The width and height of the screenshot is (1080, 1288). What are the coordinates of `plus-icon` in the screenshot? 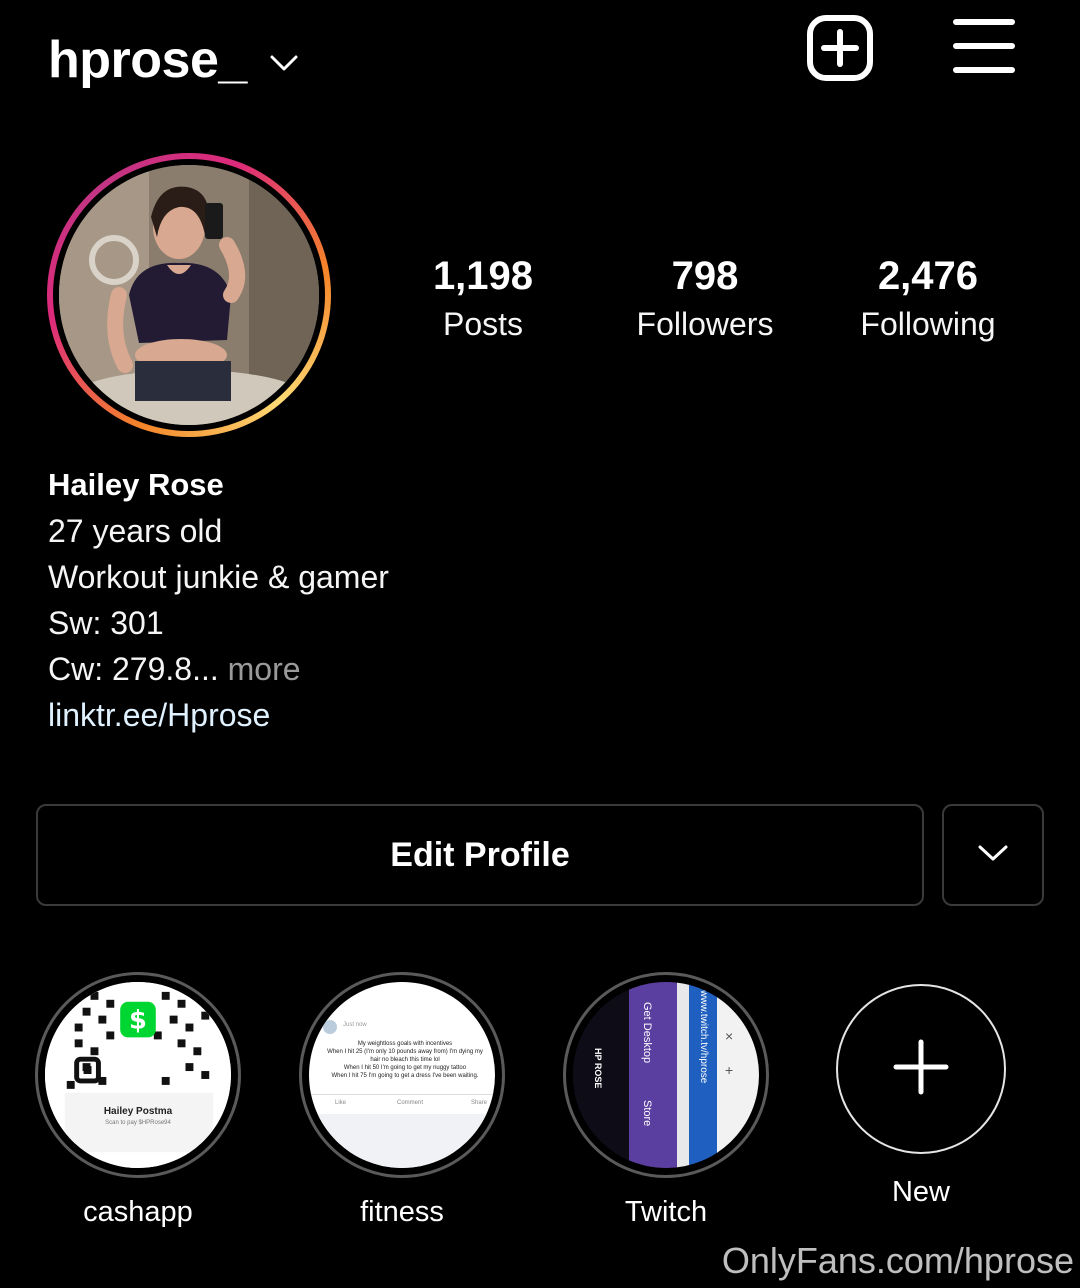 It's located at (921, 1069).